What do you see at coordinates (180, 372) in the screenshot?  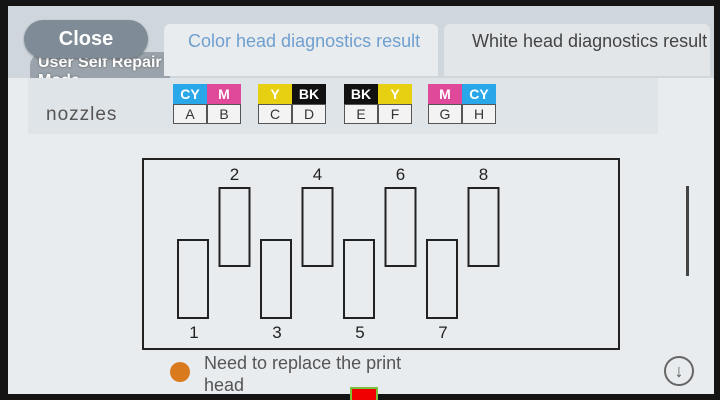 I see `status-indicator-icon` at bounding box center [180, 372].